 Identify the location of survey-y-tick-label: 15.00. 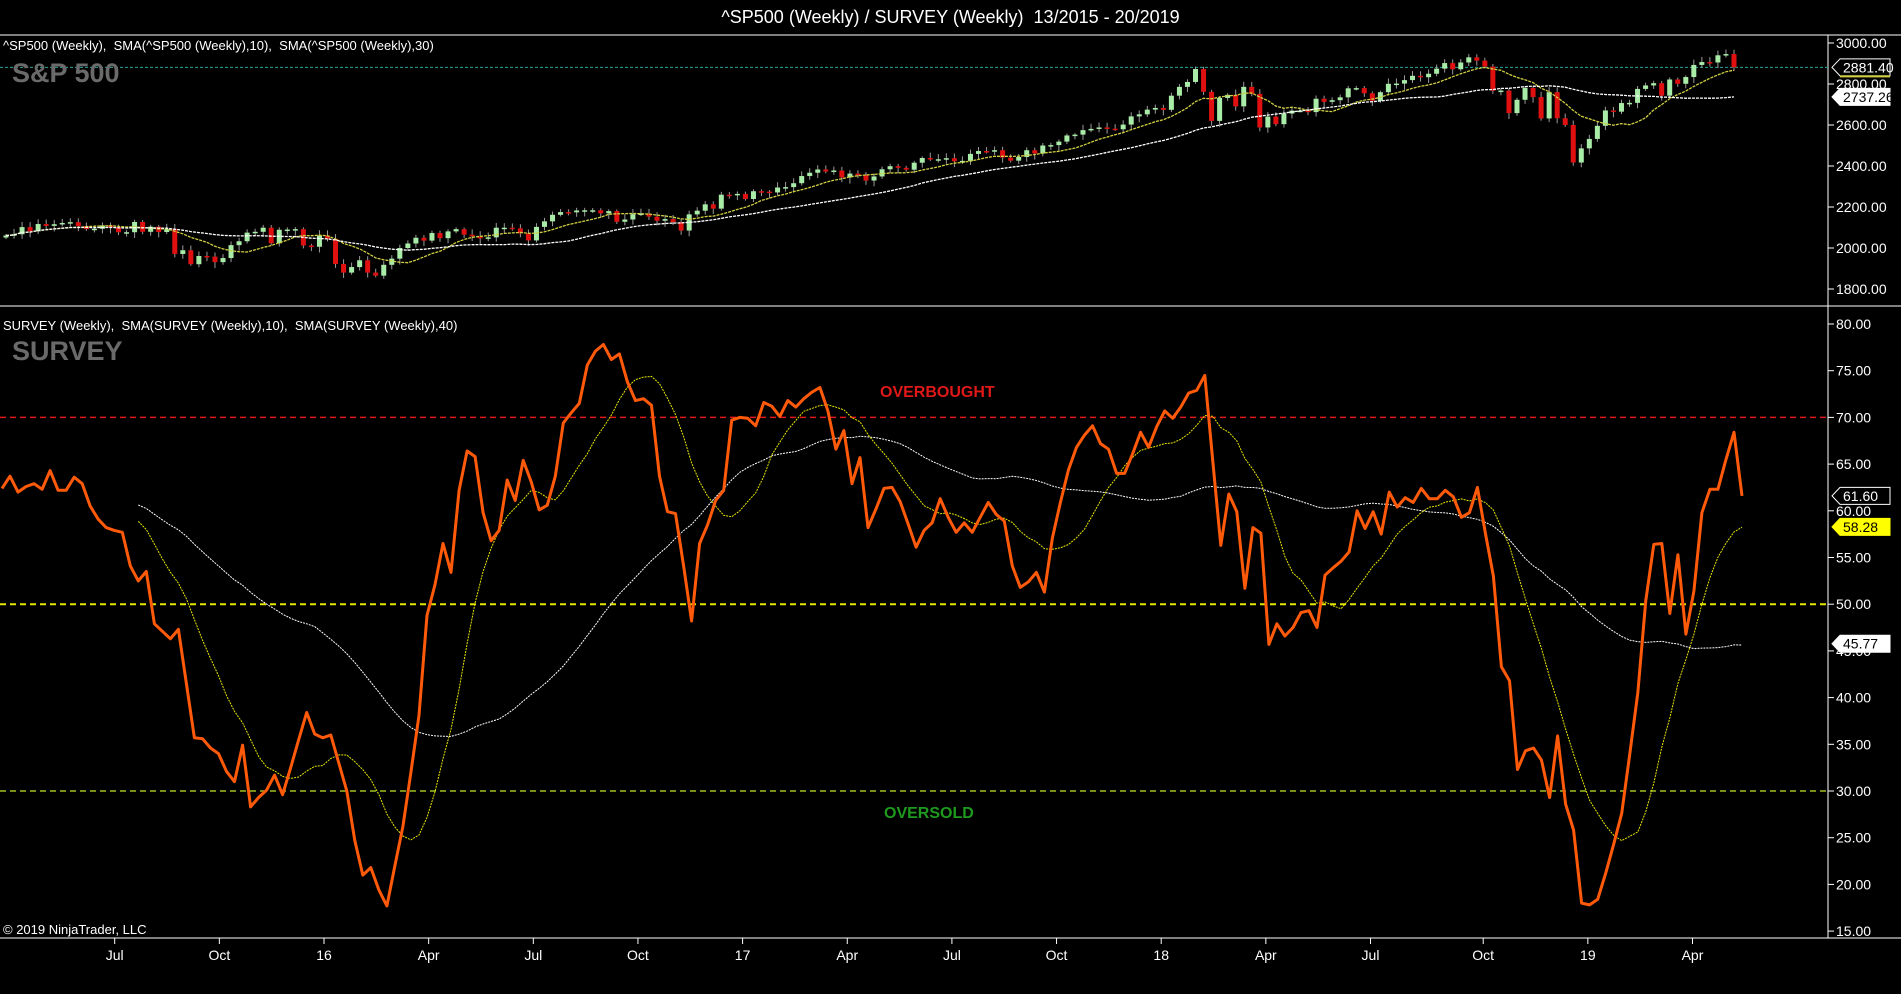
(1853, 931).